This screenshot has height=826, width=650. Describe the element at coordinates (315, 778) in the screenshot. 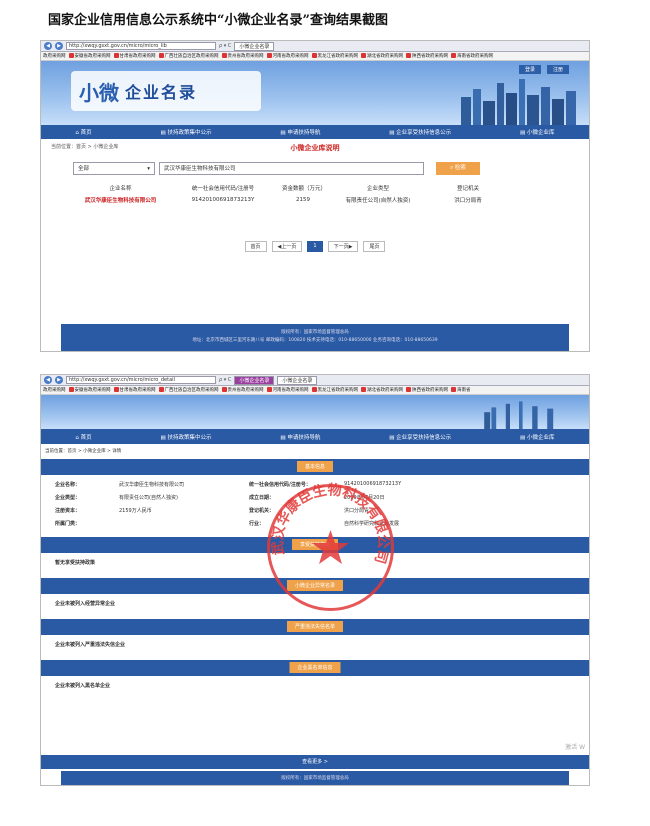

I see `site-footer: 版权所有：国家市场监督管理总局` at that location.